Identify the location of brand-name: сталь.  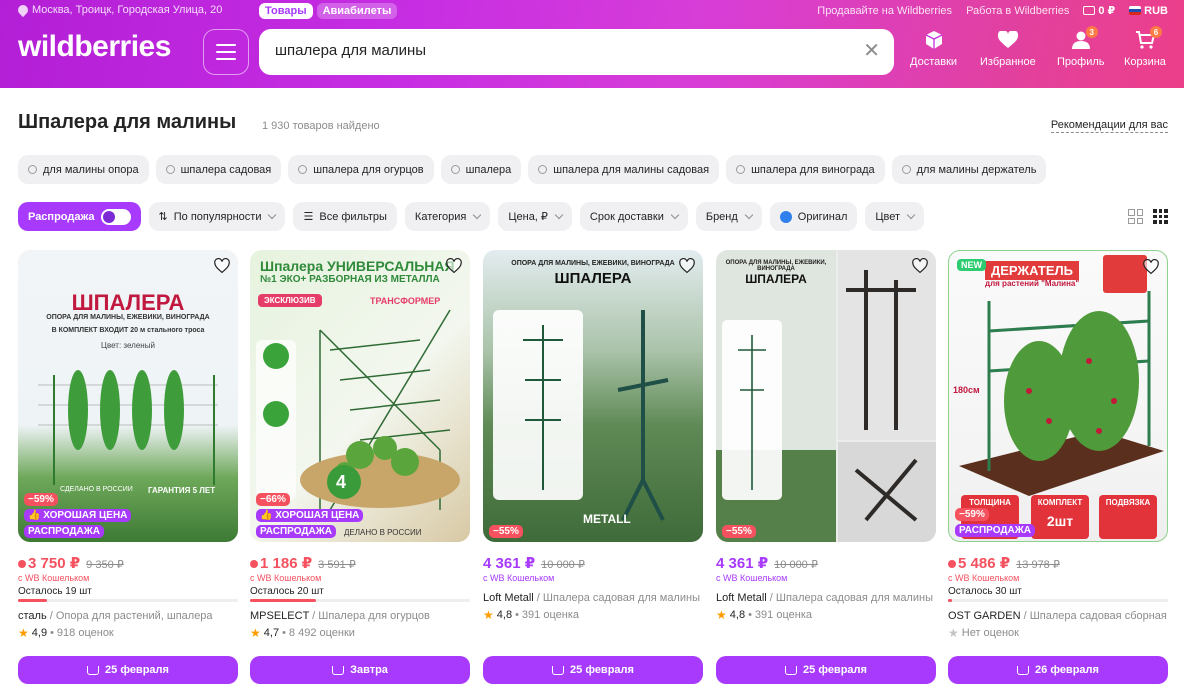
(32, 616).